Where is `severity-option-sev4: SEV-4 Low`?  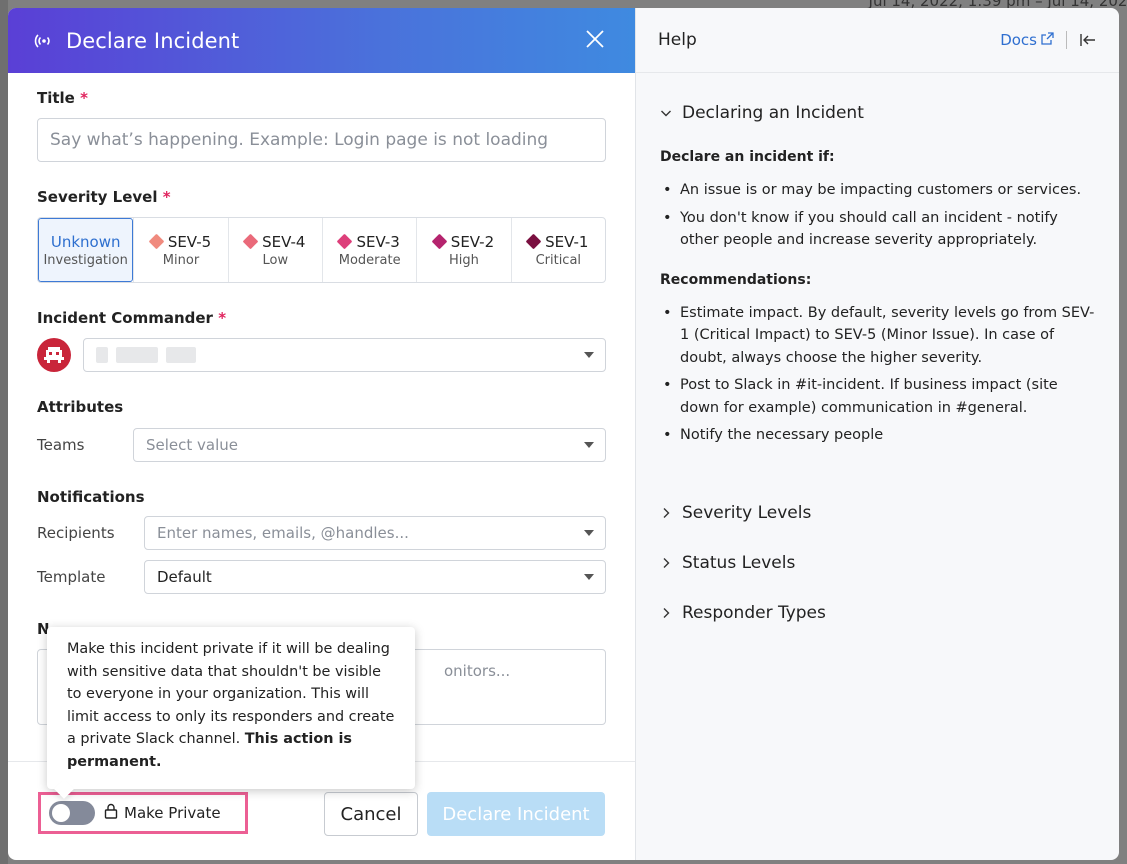
severity-option-sev4: SEV-4 Low is located at coordinates (274, 250).